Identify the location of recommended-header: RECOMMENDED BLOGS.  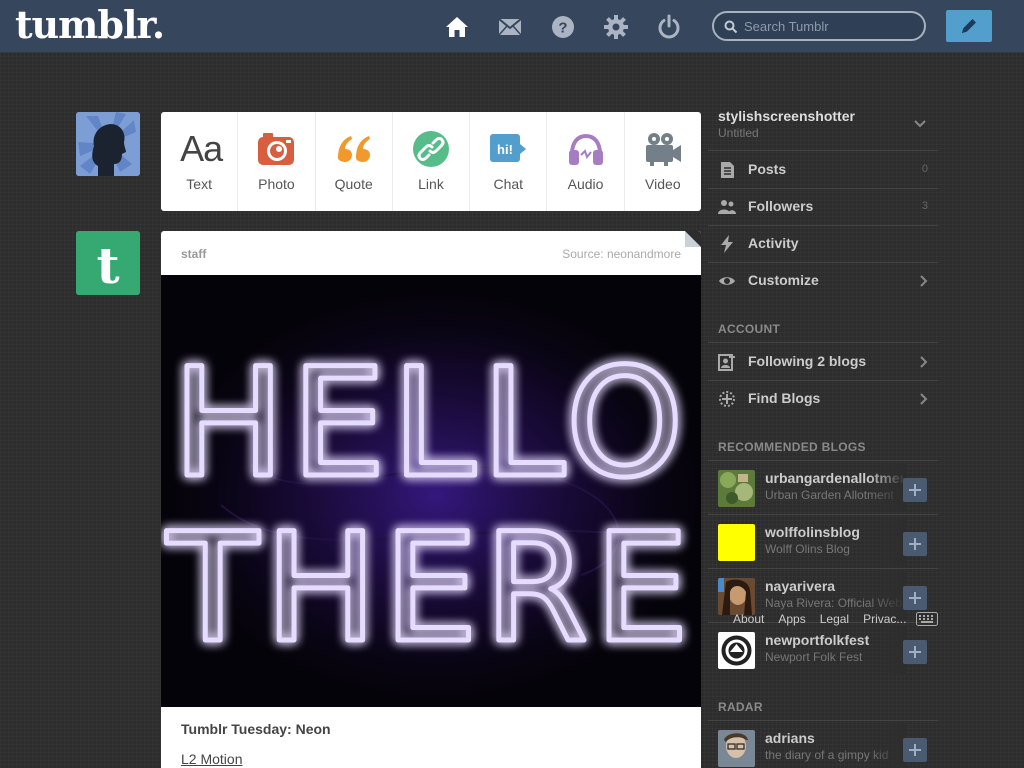
(792, 447).